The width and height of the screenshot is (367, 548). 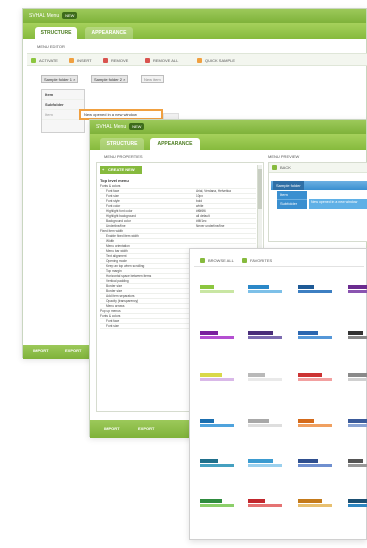 I want to click on browse-all-button: BROWSE ALL, so click(x=217, y=260).